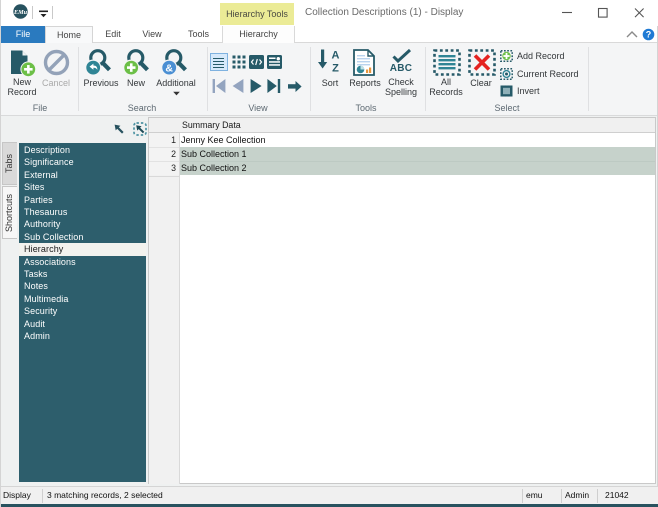 The image size is (658, 507). What do you see at coordinates (335, 69) in the screenshot?
I see `svg-text: Z` at bounding box center [335, 69].